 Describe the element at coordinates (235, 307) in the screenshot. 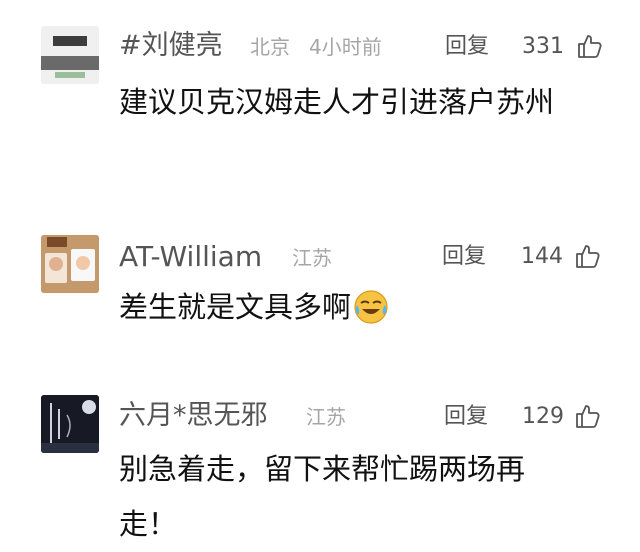

I see `comment-text-content: 差生就是文具多啊` at that location.